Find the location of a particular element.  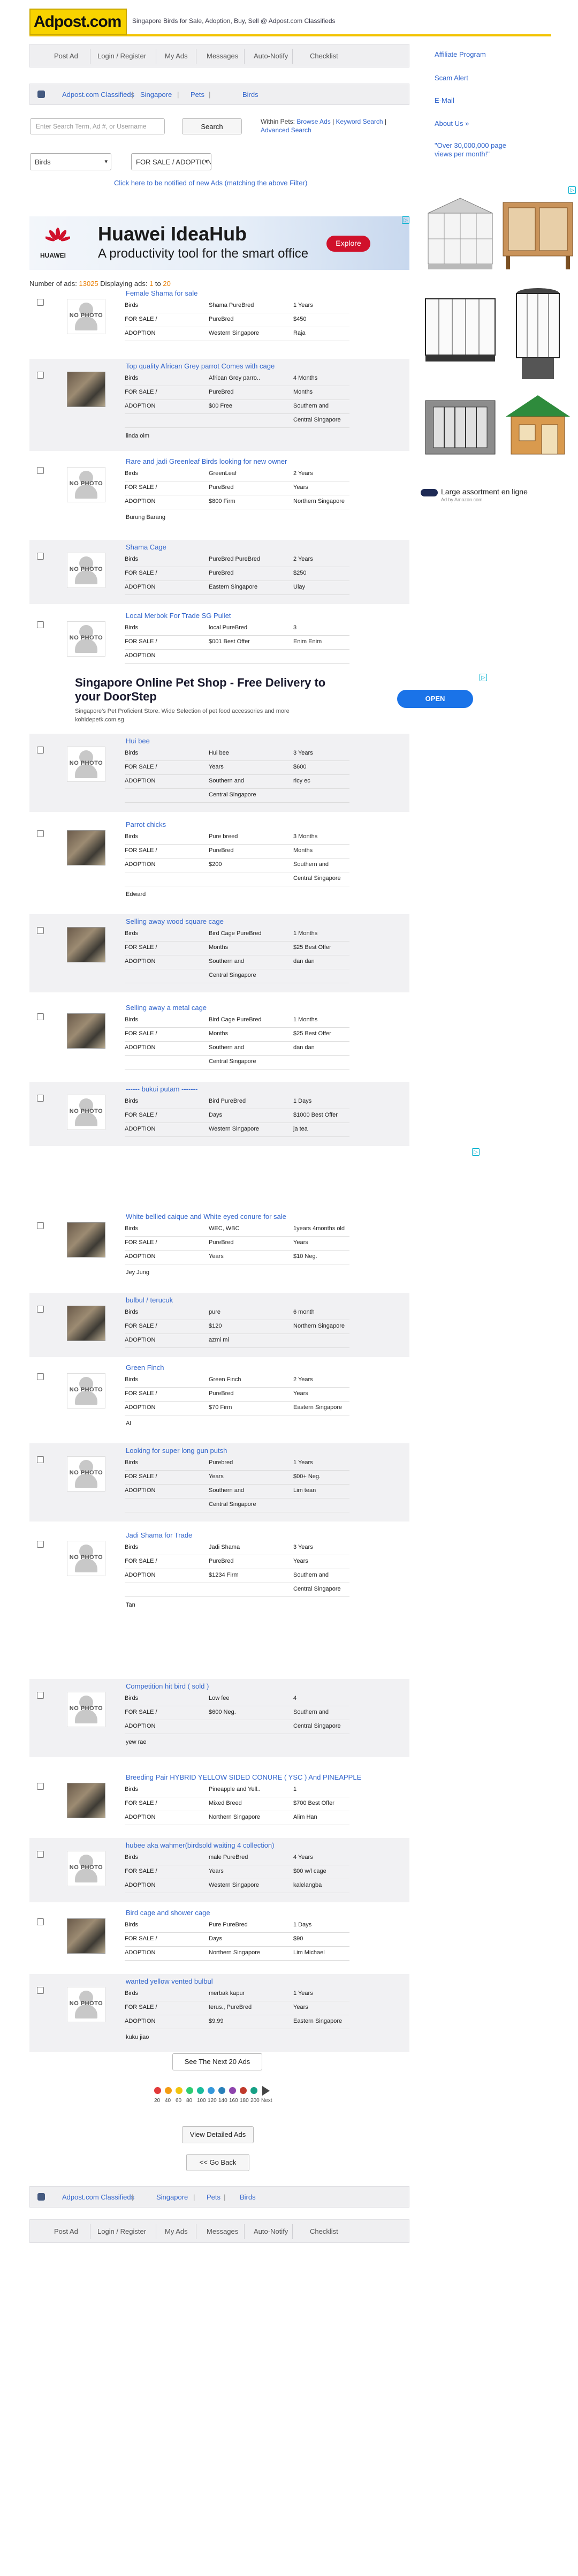

advanced-search-link: Advanced Search is located at coordinates (286, 130).